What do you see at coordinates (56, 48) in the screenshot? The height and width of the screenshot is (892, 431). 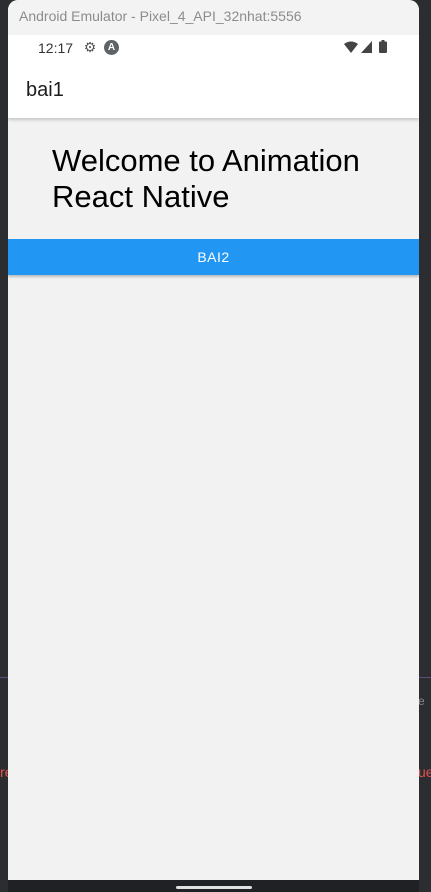 I see `status-time: 12:17` at bounding box center [56, 48].